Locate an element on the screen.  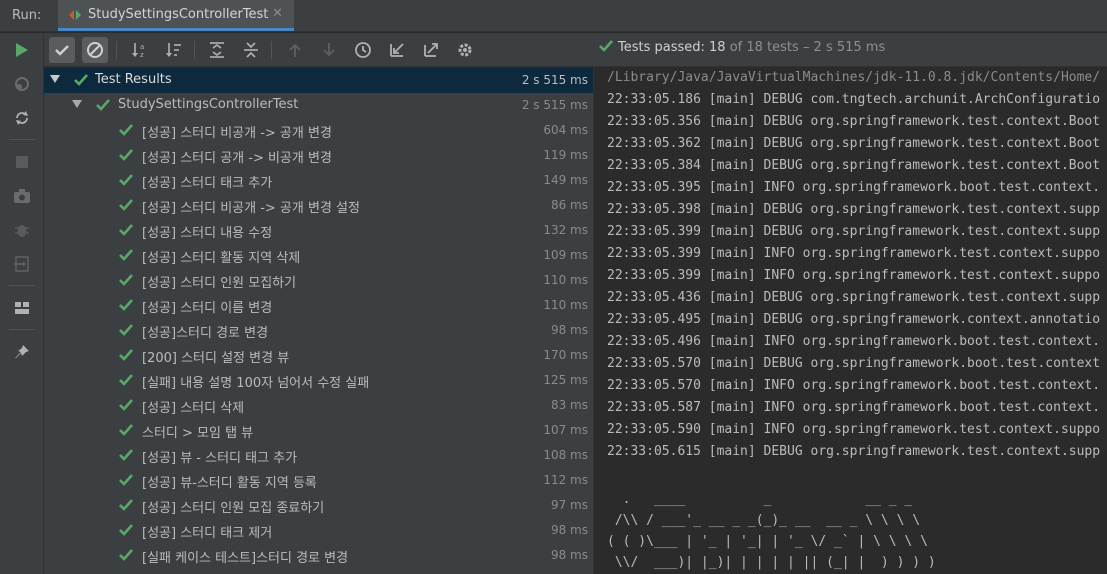
test-result-row: [성공] 스터디 비공개 -> 공개 변경 설정 86 ms is located at coordinates (318, 205).